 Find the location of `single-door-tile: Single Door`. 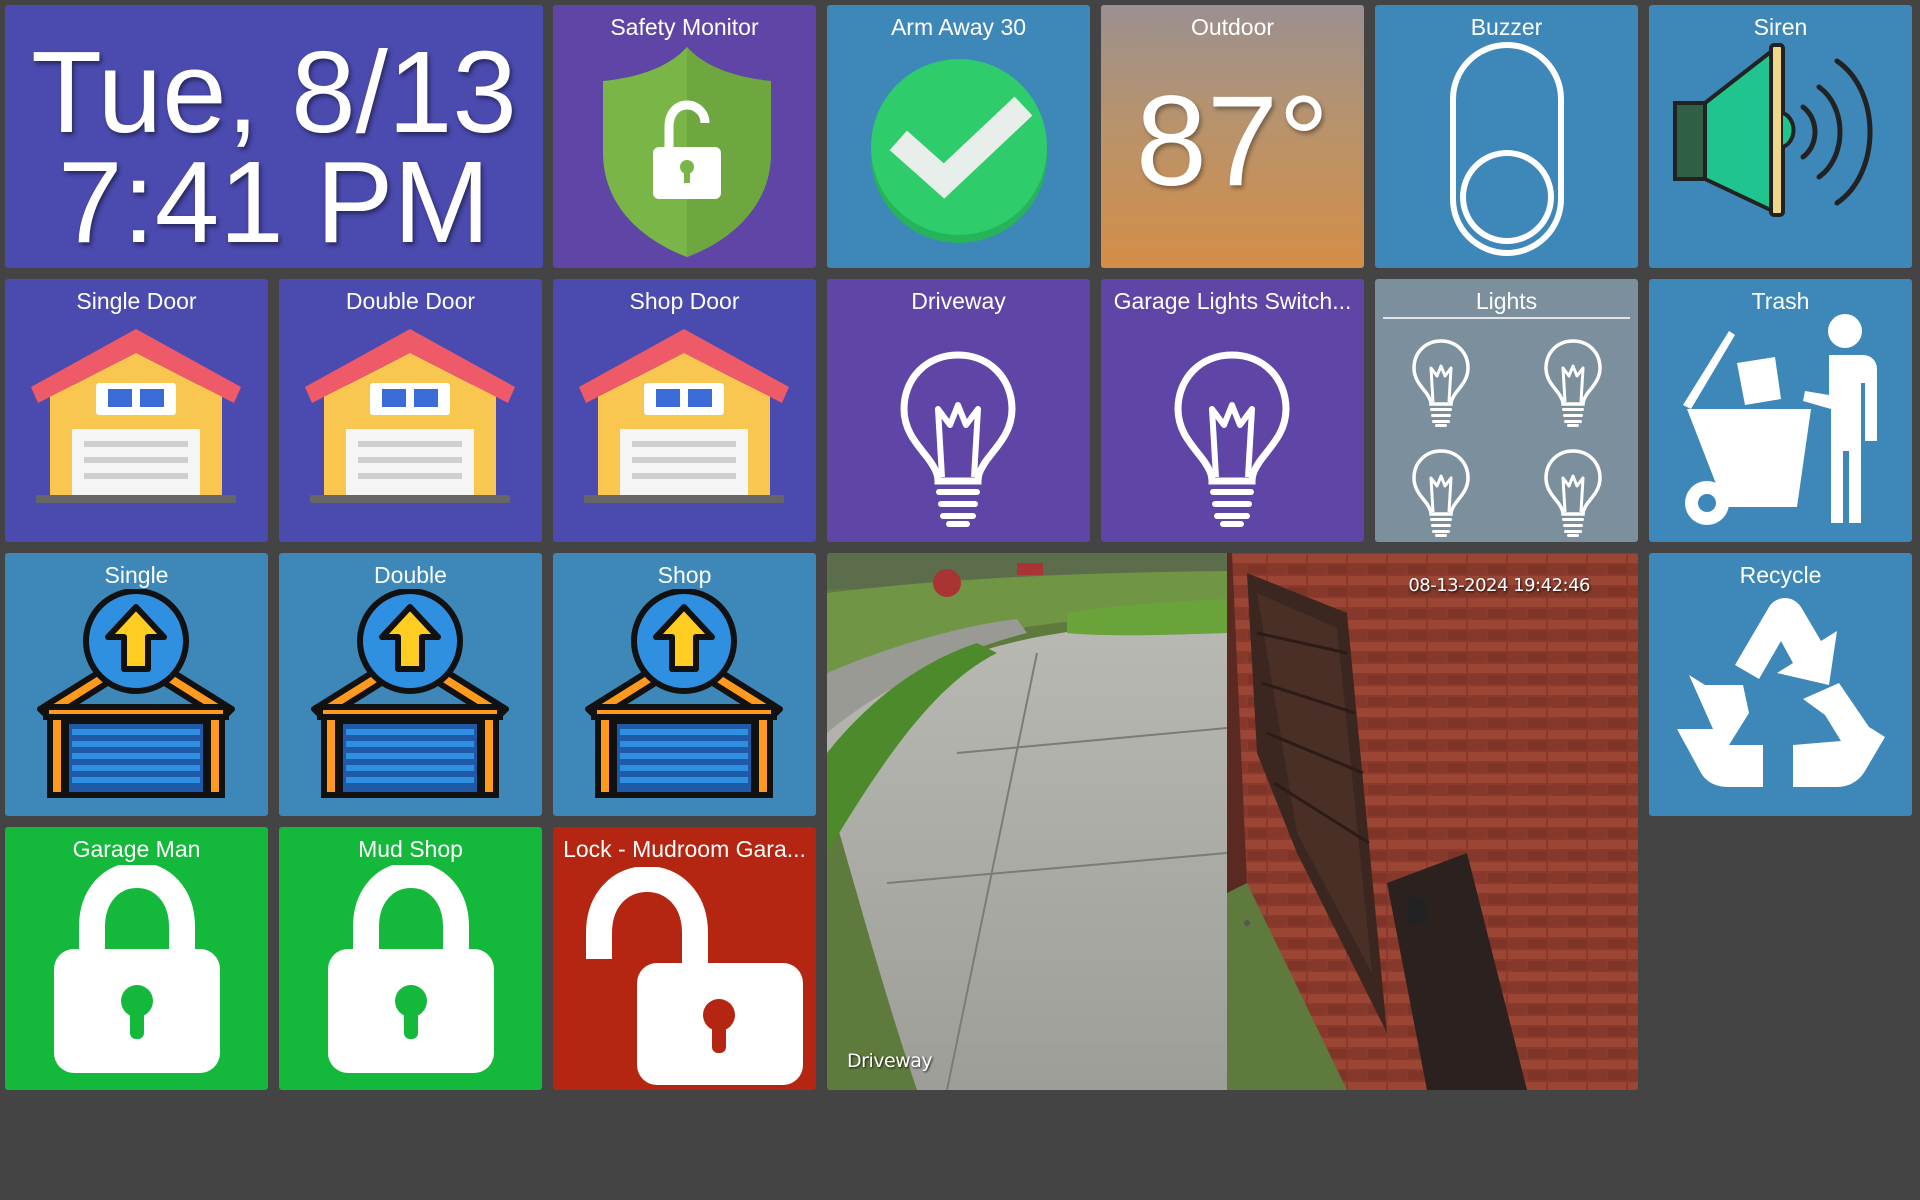

single-door-tile: Single Door is located at coordinates (136, 410).